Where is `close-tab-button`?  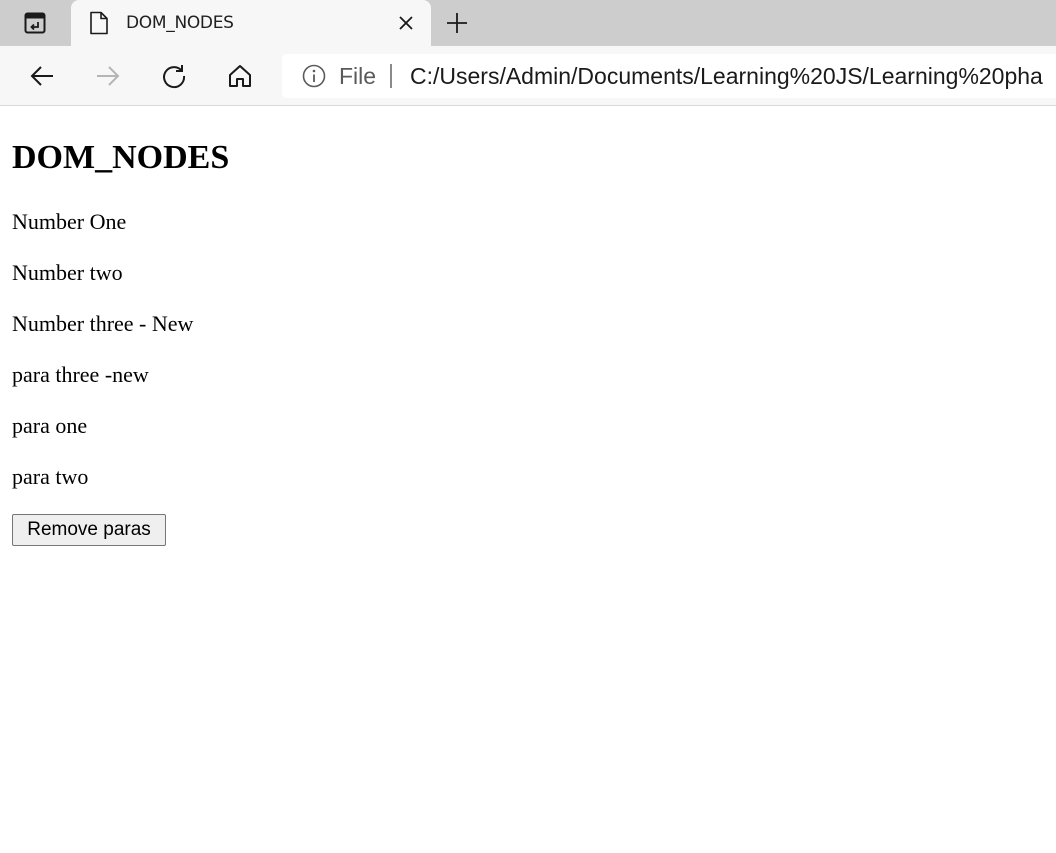
close-tab-button is located at coordinates (406, 23).